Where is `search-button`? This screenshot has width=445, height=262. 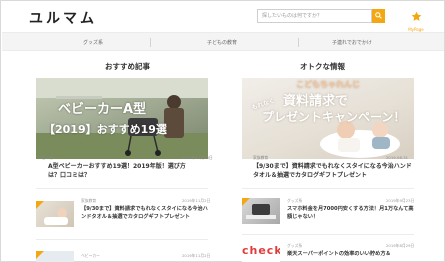 search-button is located at coordinates (378, 16).